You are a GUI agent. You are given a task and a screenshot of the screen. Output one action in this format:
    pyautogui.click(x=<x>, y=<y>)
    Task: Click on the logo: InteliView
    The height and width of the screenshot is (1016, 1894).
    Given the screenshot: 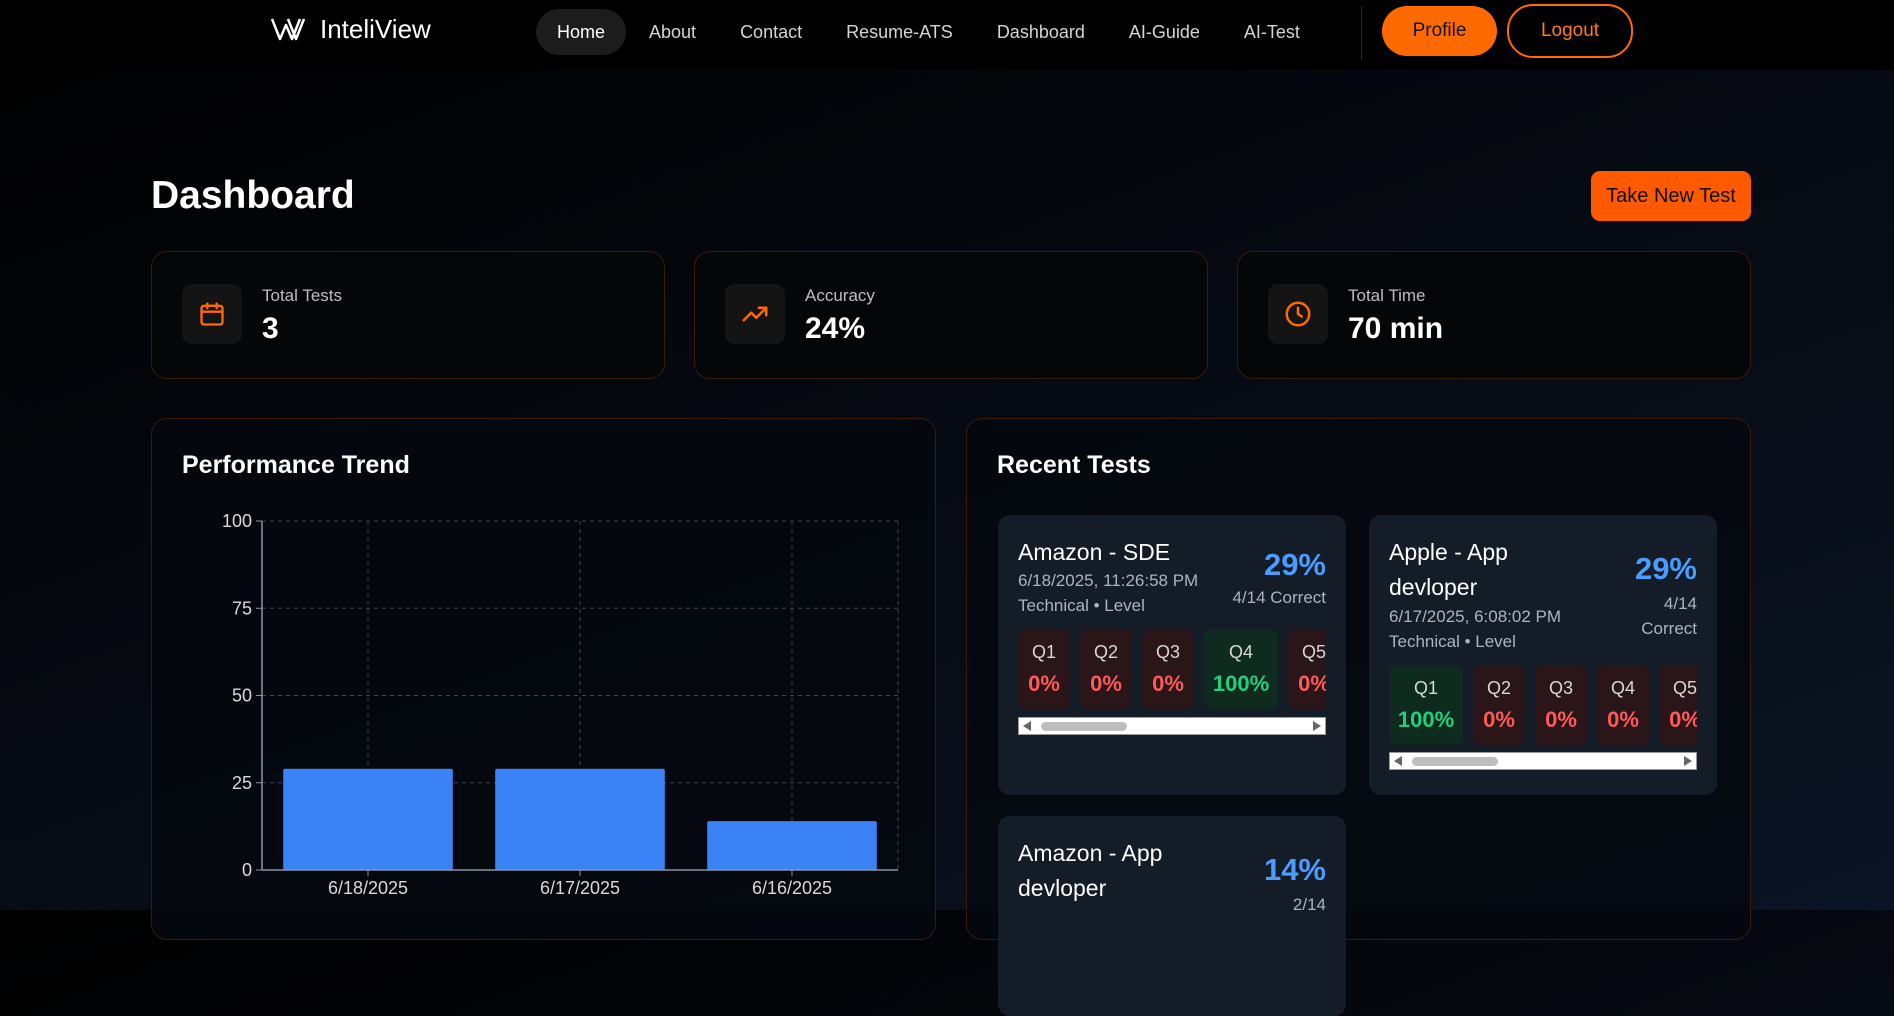 What is the action you would take?
    pyautogui.click(x=350, y=29)
    